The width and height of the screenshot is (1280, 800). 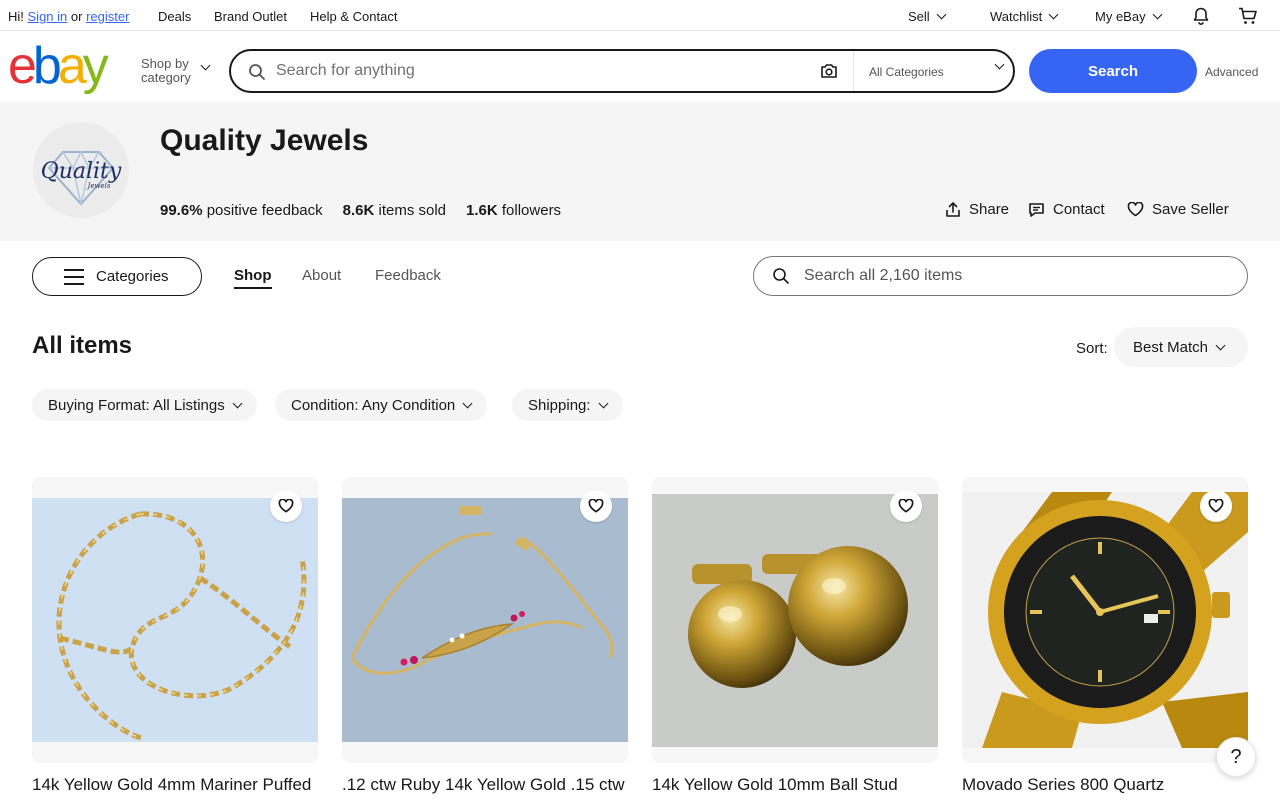 What do you see at coordinates (47, 66) in the screenshot?
I see `logo-letter-b: b` at bounding box center [47, 66].